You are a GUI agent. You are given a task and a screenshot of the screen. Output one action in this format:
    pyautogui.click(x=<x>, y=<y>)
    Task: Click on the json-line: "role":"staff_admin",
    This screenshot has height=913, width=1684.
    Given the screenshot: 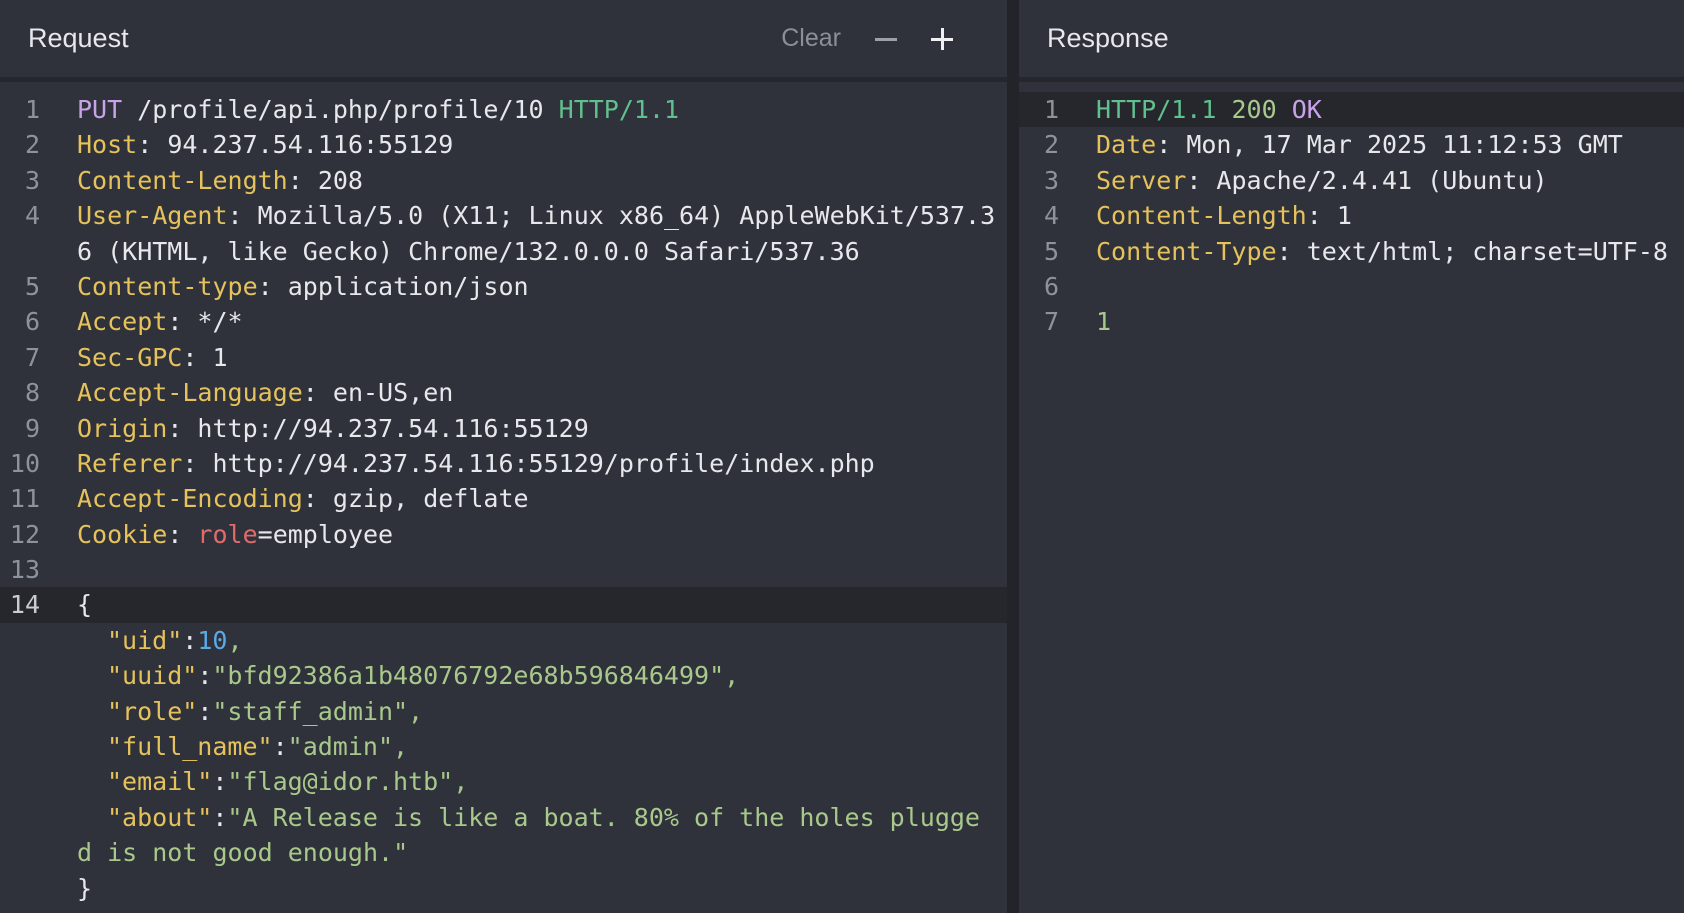 What is the action you would take?
    pyautogui.click(x=265, y=711)
    